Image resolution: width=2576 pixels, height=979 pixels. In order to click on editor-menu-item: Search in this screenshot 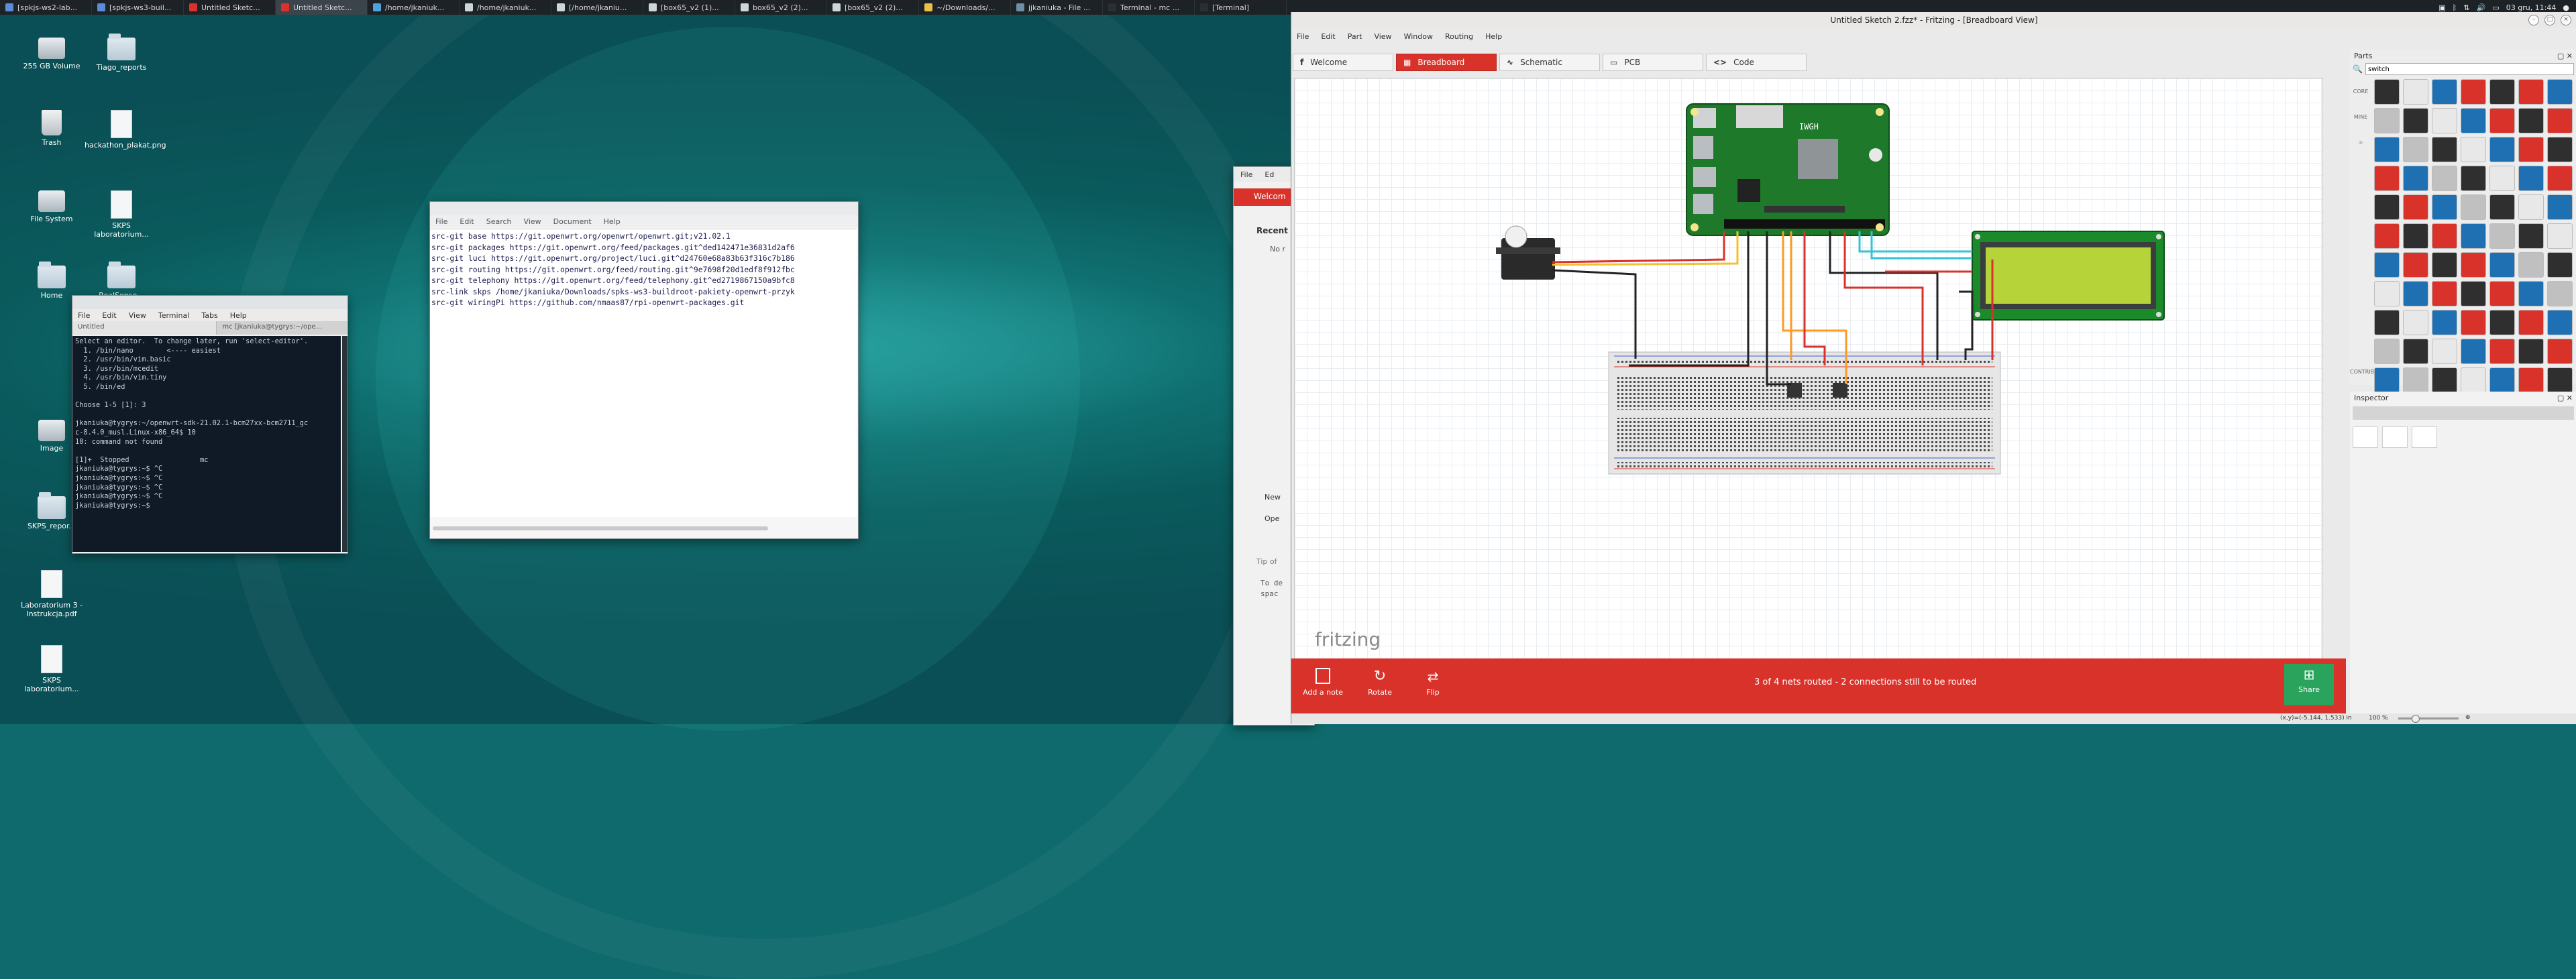, I will do `click(499, 221)`.